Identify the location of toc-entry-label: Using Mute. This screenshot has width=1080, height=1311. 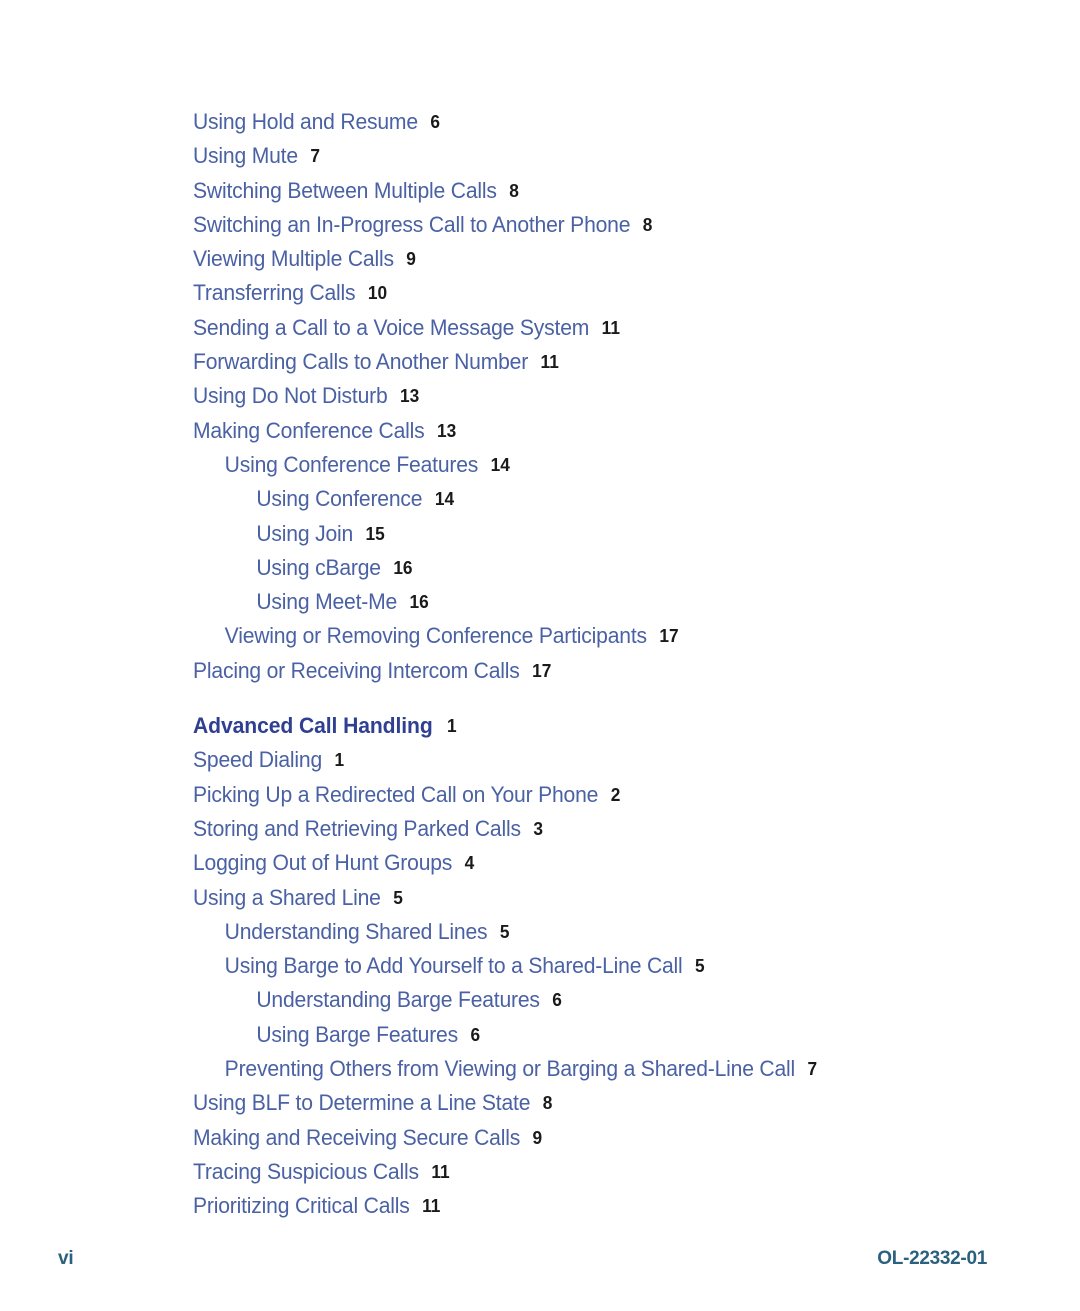
(245, 156).